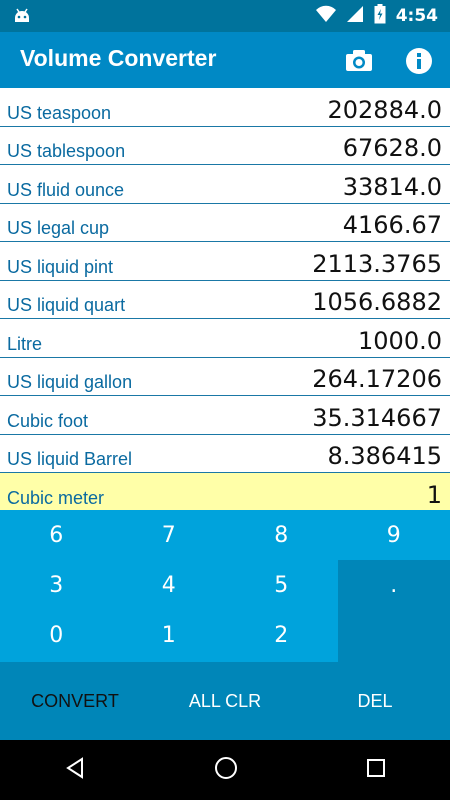 This screenshot has height=800, width=450. I want to click on unit-row-us-liquid-quart: US liquid quart 1056.6882, so click(225, 299).